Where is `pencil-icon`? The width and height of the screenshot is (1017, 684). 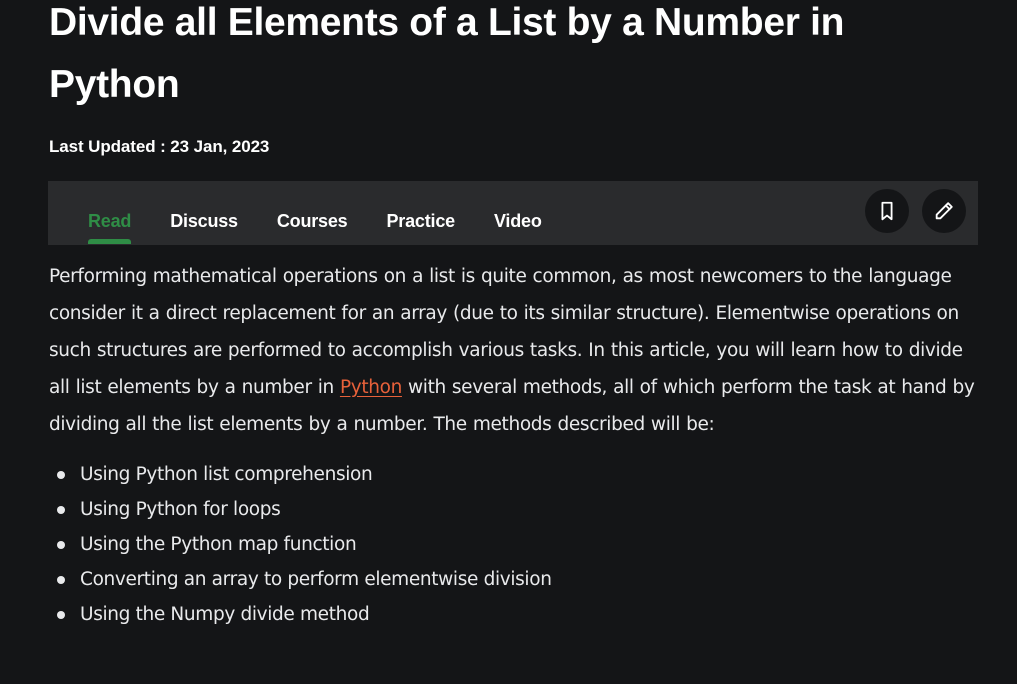
pencil-icon is located at coordinates (944, 211).